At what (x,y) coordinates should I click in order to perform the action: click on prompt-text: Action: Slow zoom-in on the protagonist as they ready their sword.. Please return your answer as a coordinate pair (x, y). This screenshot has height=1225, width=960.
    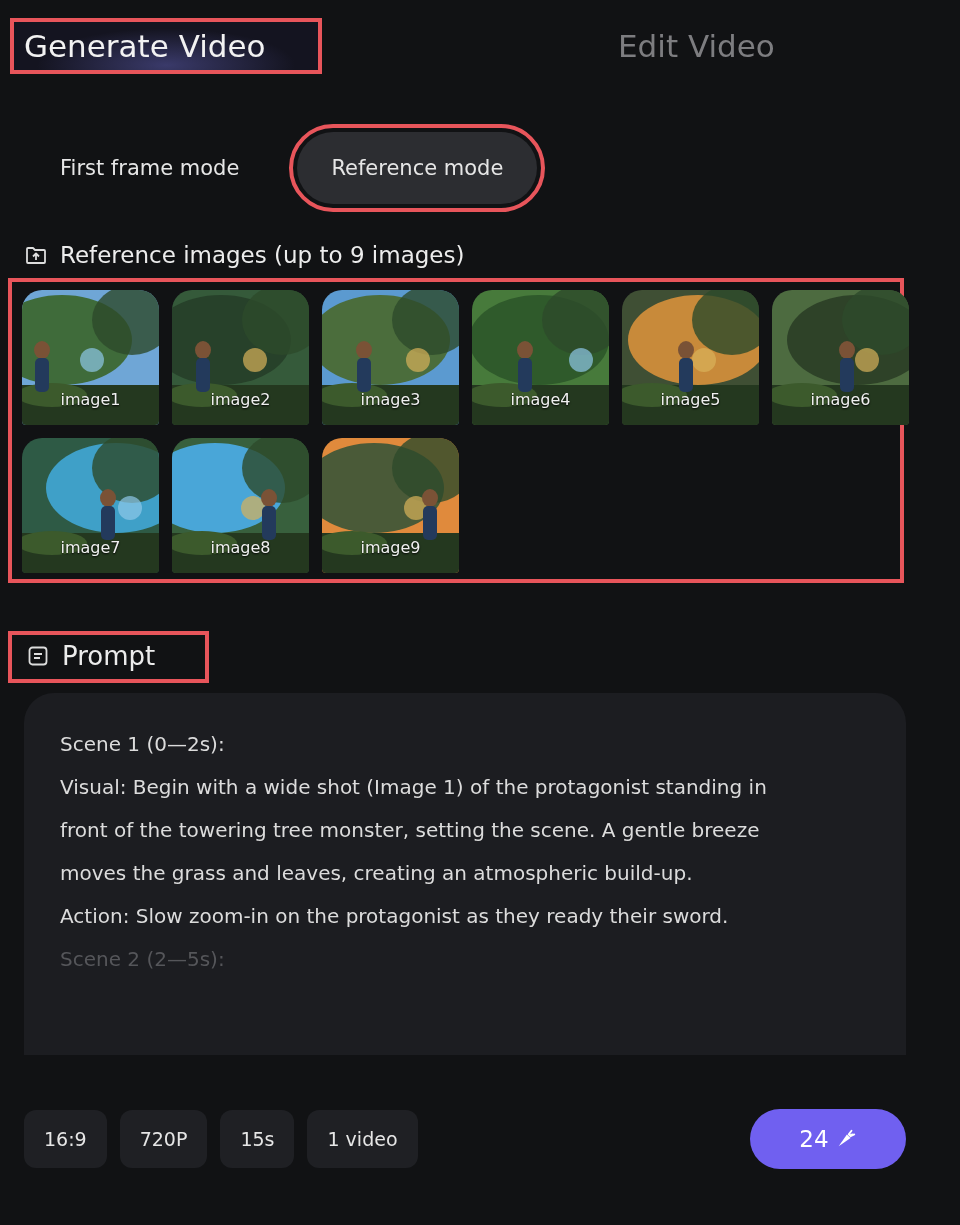
    Looking at the image, I should click on (395, 916).